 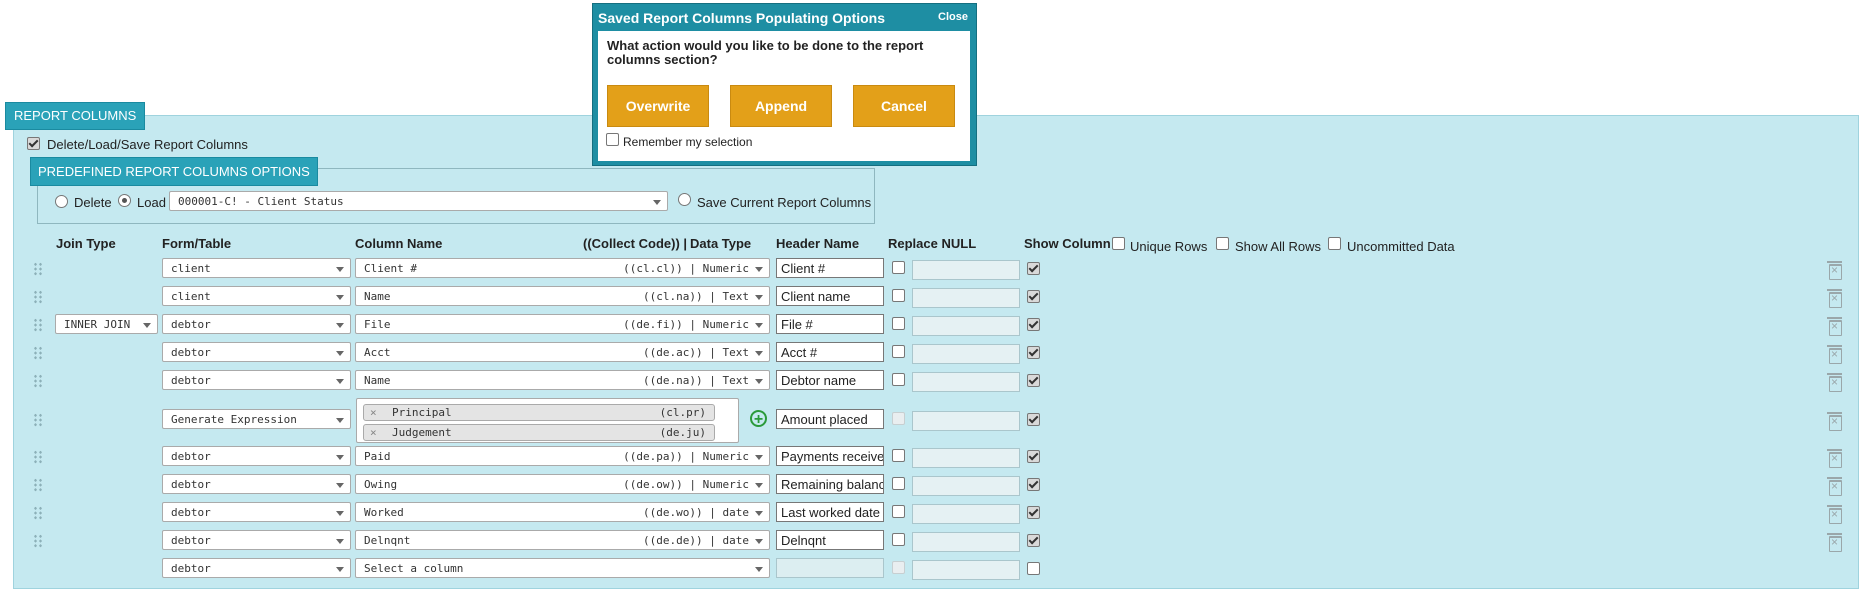 I want to click on join-type-select: INNER JOIN, so click(x=106, y=324).